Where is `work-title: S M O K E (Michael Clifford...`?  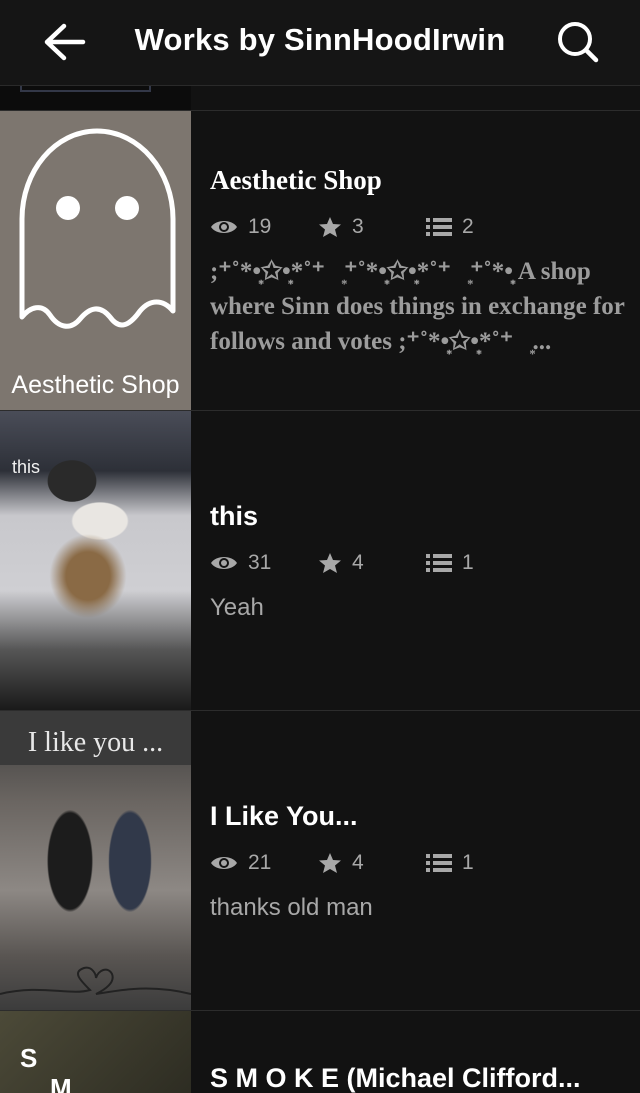 work-title: S M O K E (Michael Clifford... is located at coordinates (395, 1078).